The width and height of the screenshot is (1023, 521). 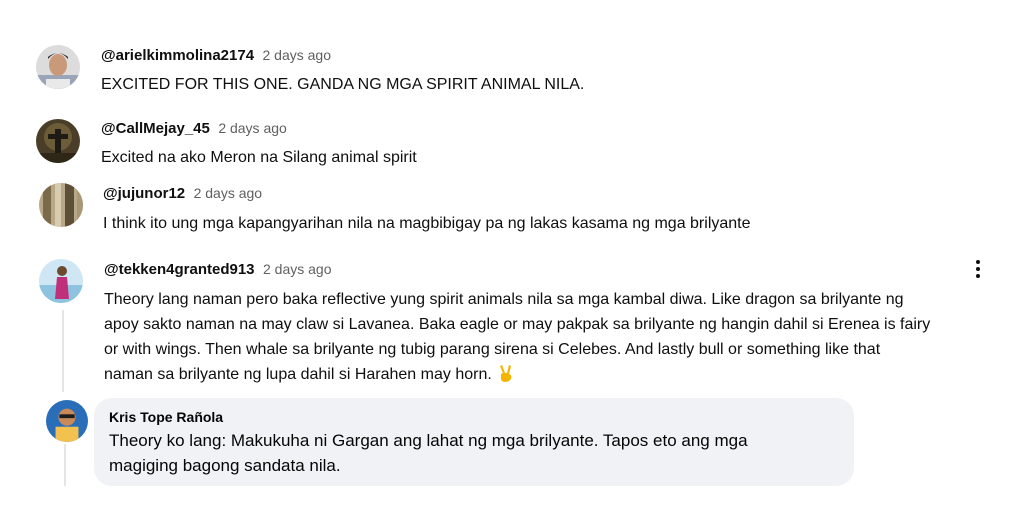 I want to click on comment-author: @arielkimmolina2174, so click(x=177, y=55).